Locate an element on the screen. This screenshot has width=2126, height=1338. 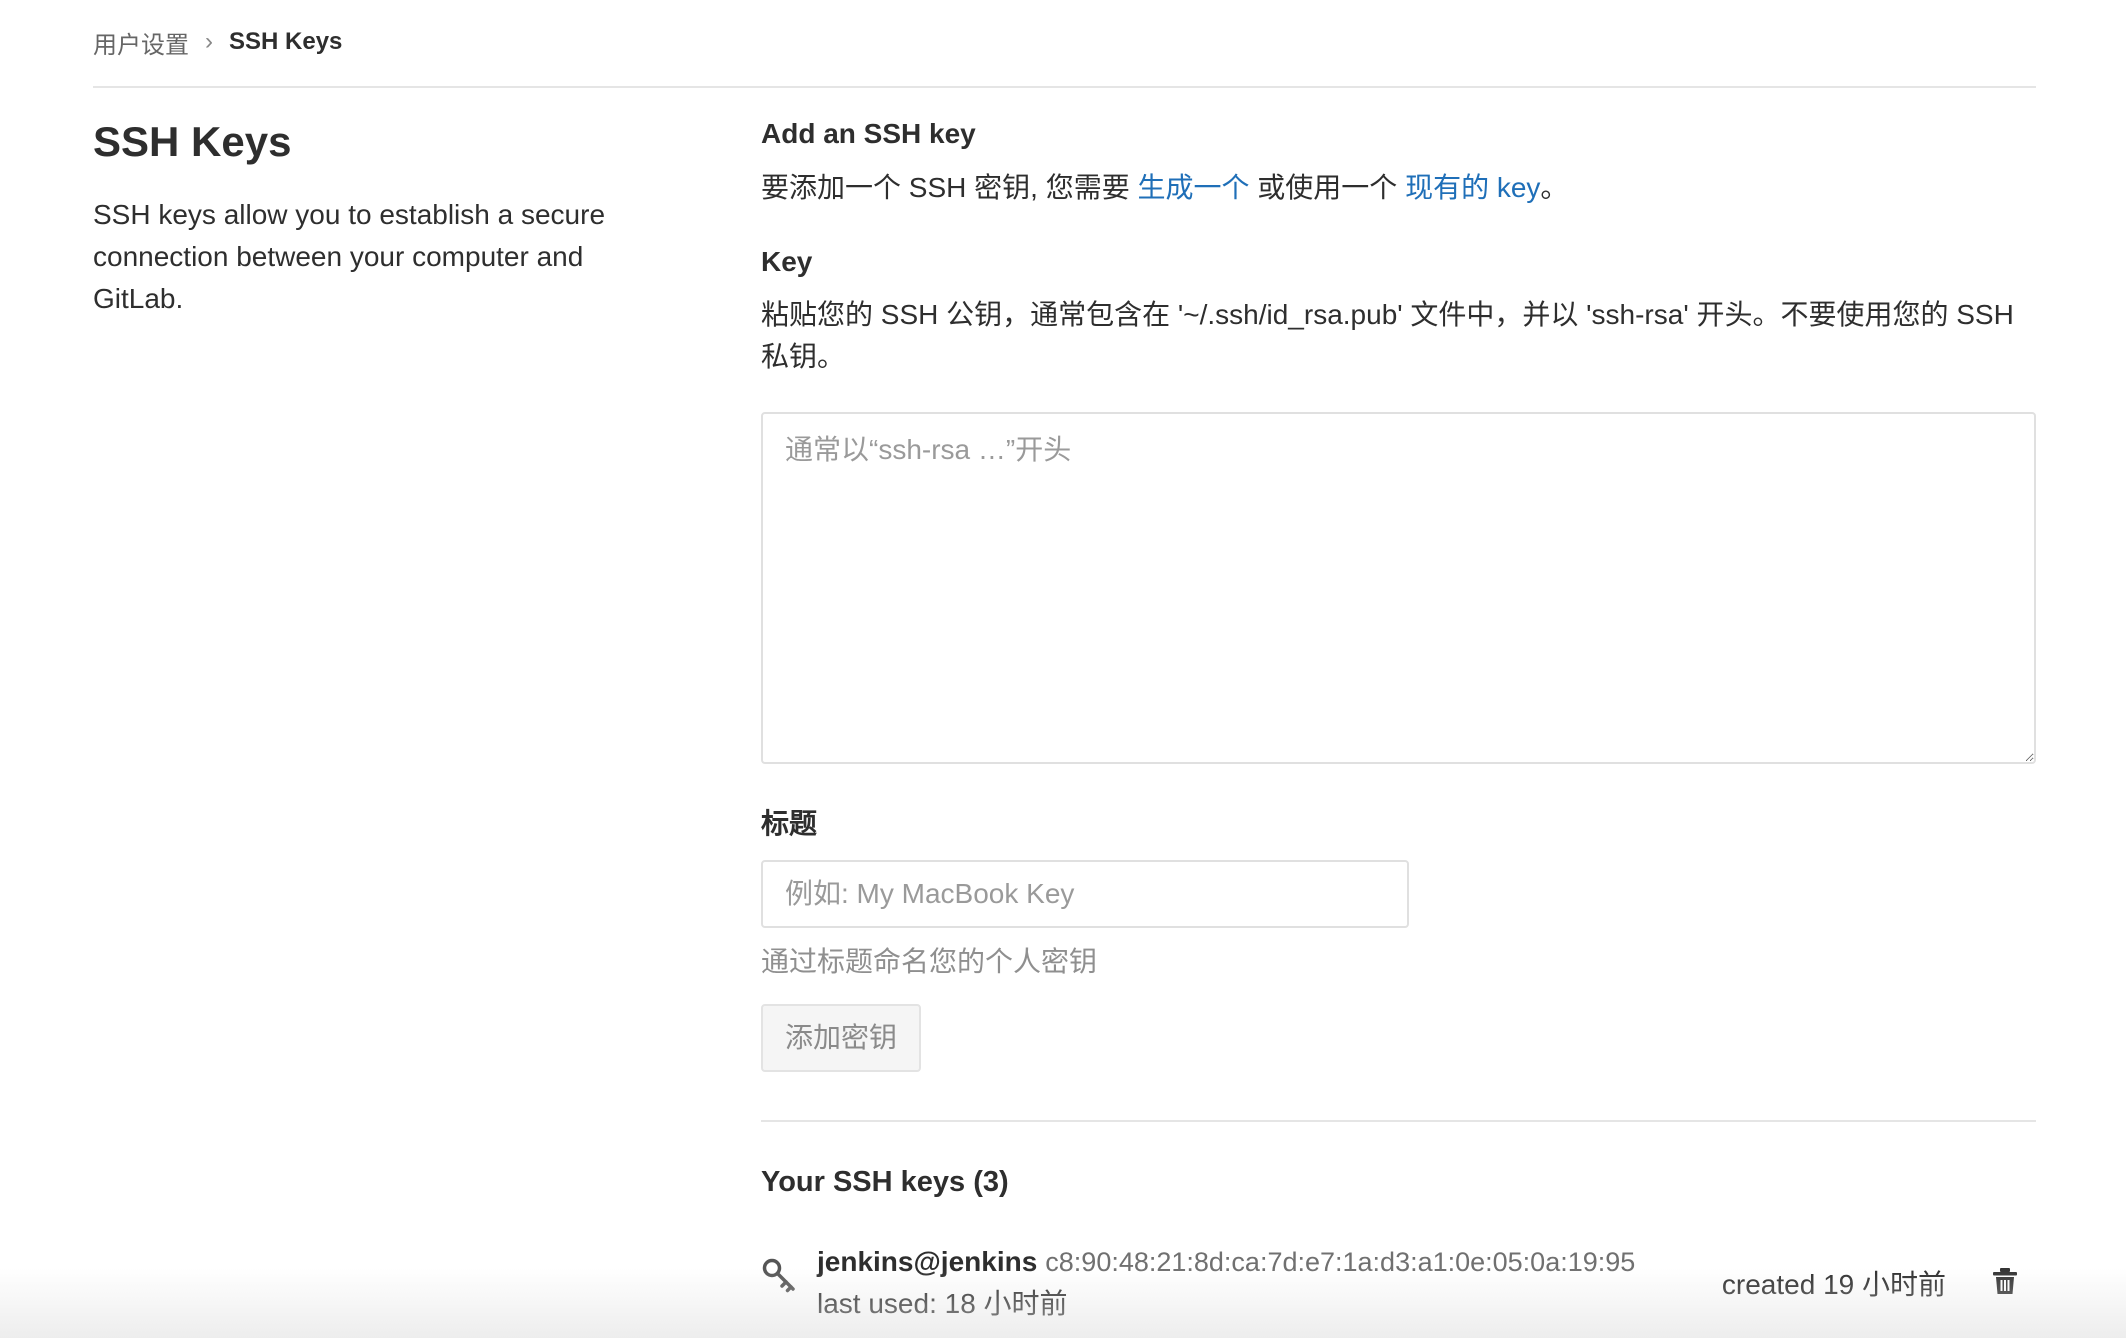
existing-key-link: 现有的 key is located at coordinates (1472, 187).